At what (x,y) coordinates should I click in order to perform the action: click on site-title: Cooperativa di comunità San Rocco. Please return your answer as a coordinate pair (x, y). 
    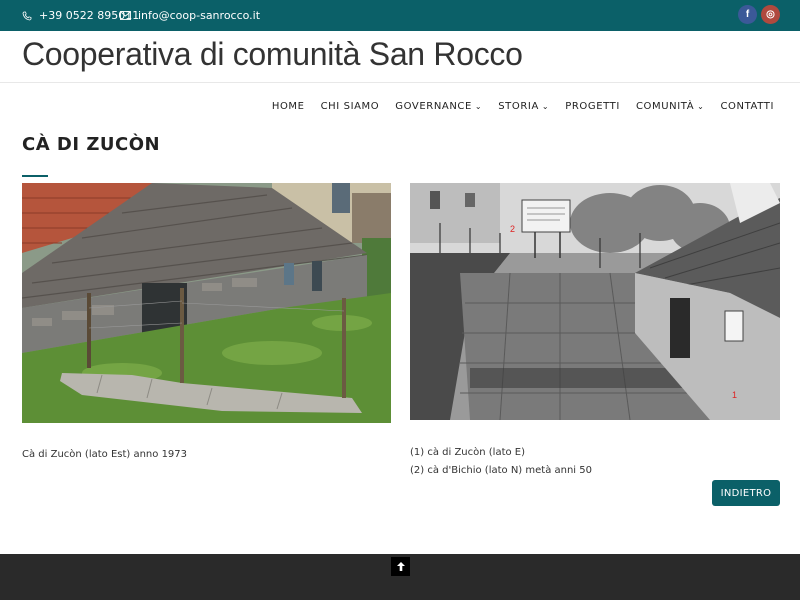
    Looking at the image, I should click on (272, 54).